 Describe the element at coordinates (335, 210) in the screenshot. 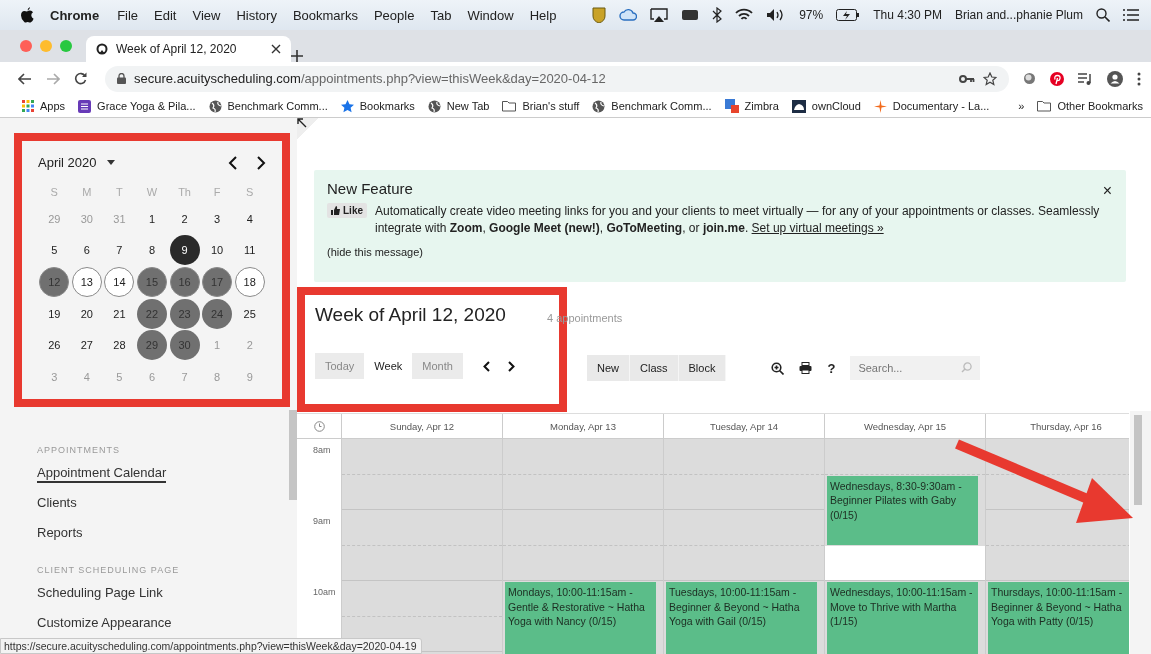

I see `thumbs-up-icon` at that location.